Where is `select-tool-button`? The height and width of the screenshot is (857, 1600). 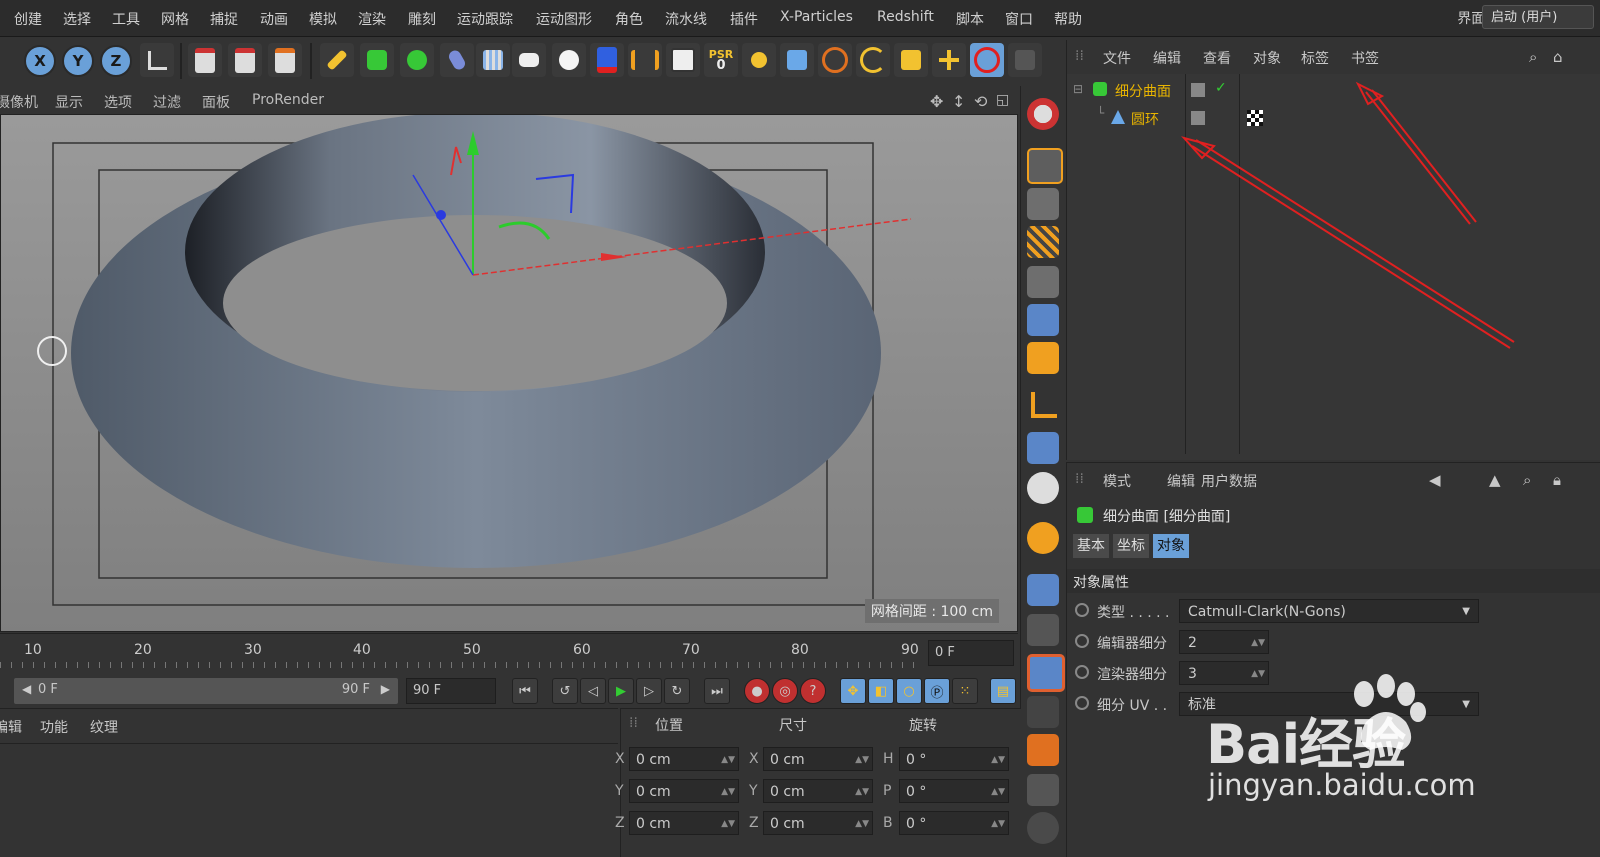 select-tool-button is located at coordinates (835, 60).